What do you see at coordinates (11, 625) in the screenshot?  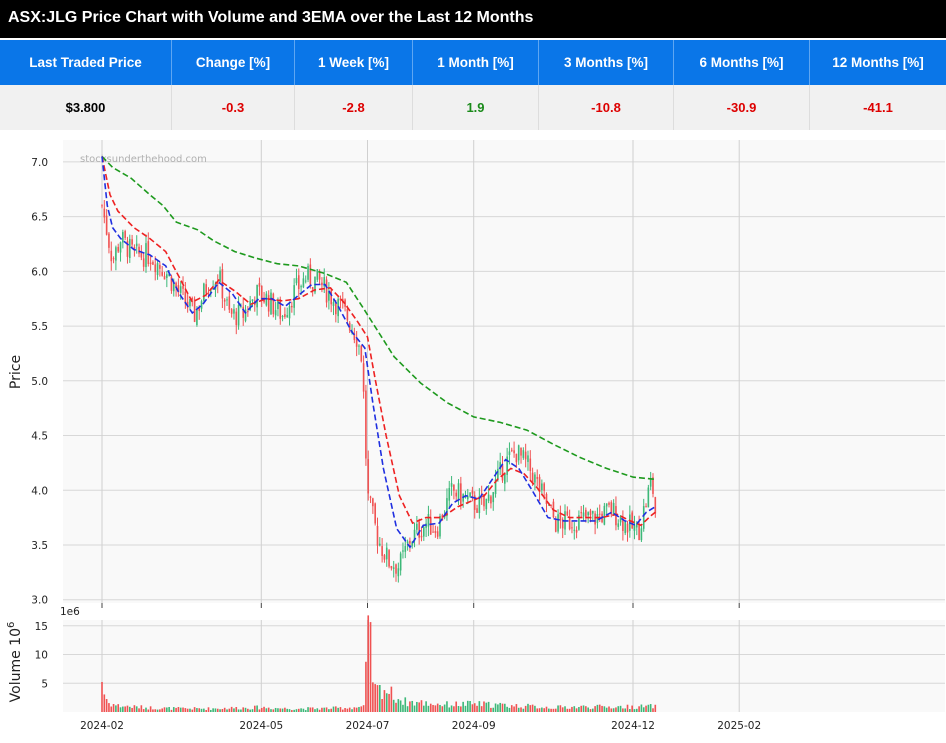 I see `volume-axis-label-exponent: 6` at bounding box center [11, 625].